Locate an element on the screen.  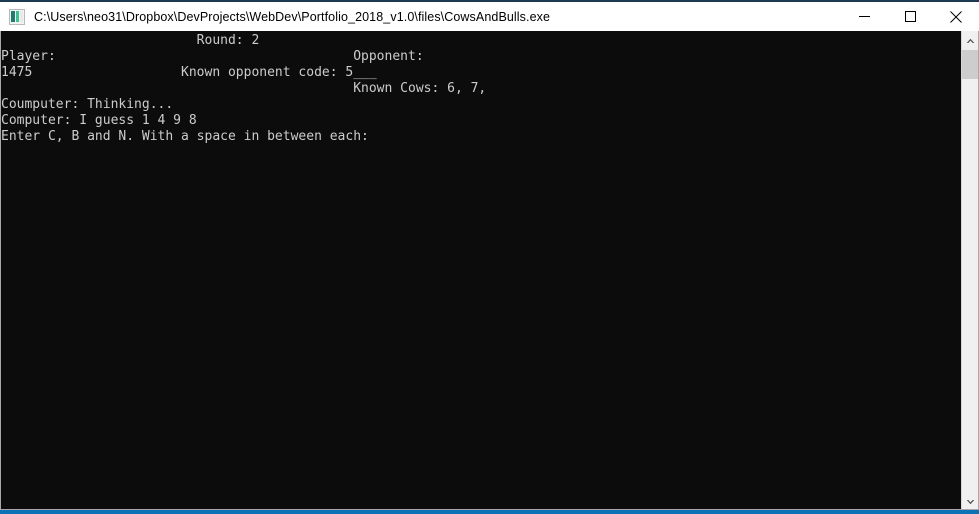
close-button is located at coordinates (956, 16).